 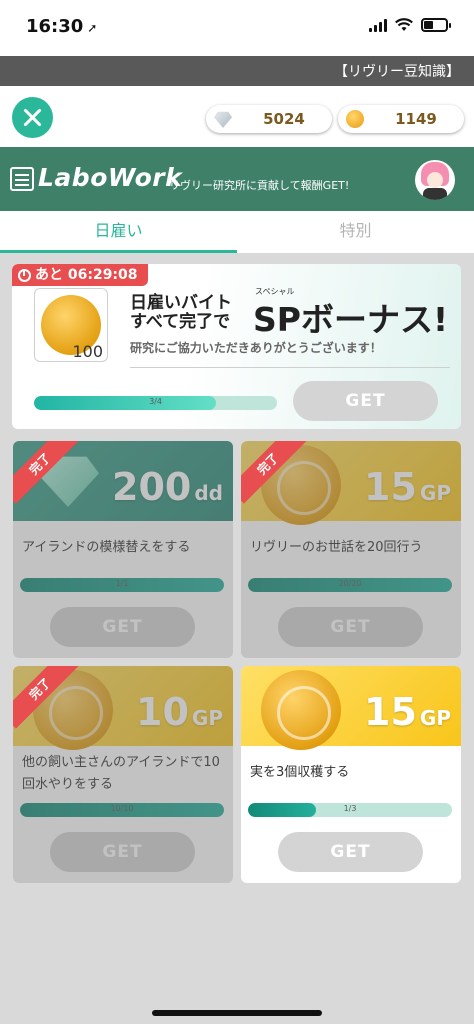 What do you see at coordinates (436, 25) in the screenshot?
I see `battery-icon` at bounding box center [436, 25].